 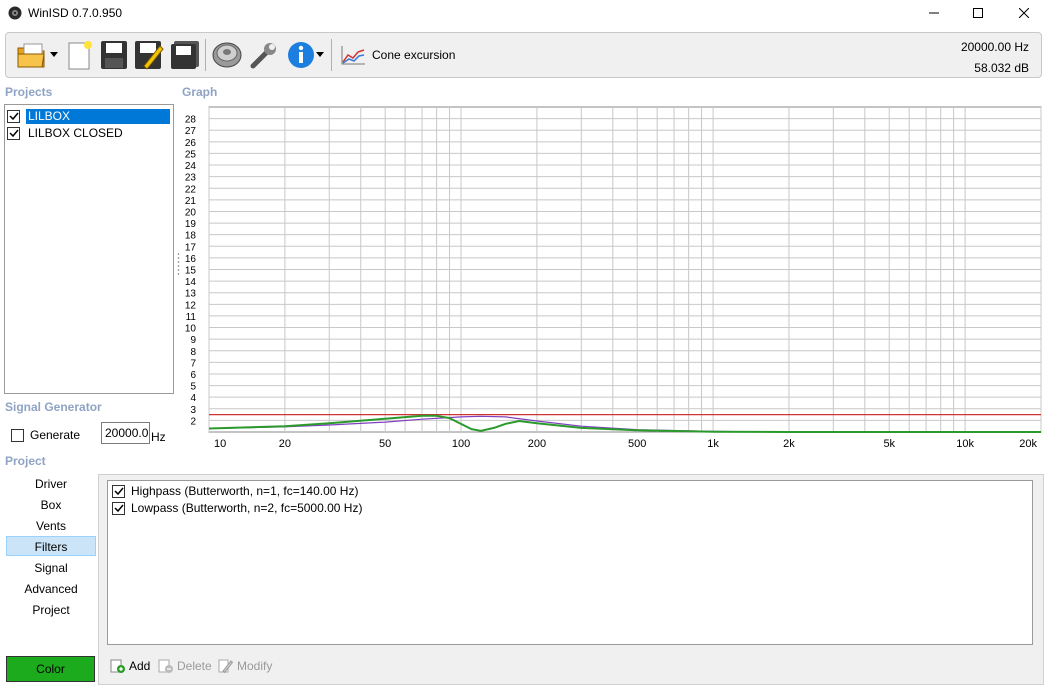 What do you see at coordinates (191, 178) in the screenshot?
I see `y-tick-label: 23` at bounding box center [191, 178].